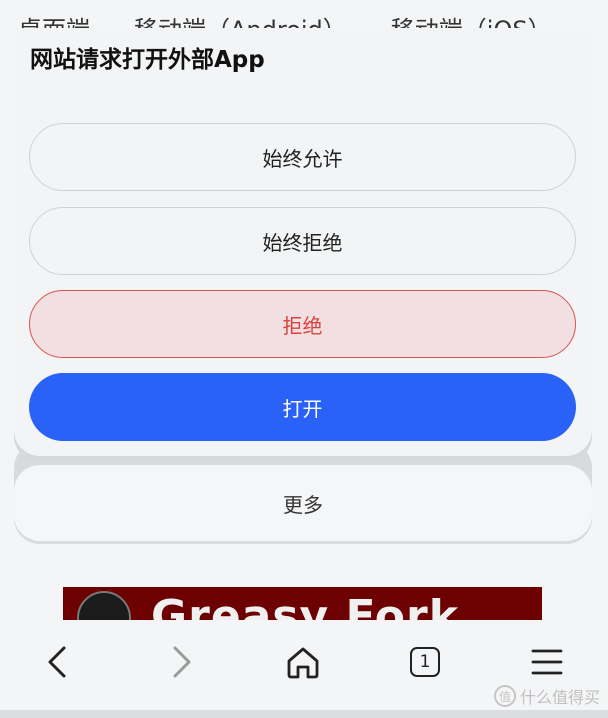  I want to click on deny-button: 拒绝, so click(302, 324).